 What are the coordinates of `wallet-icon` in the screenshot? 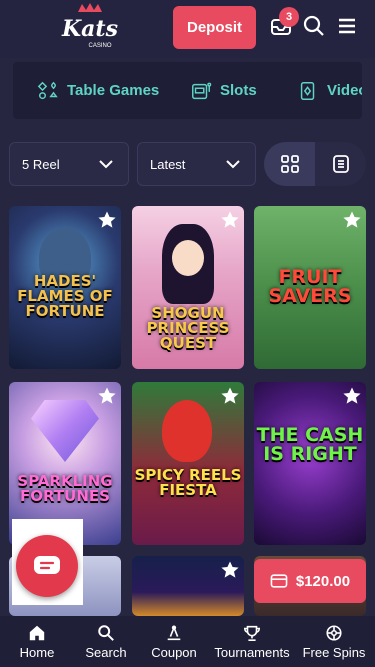 It's located at (279, 581).